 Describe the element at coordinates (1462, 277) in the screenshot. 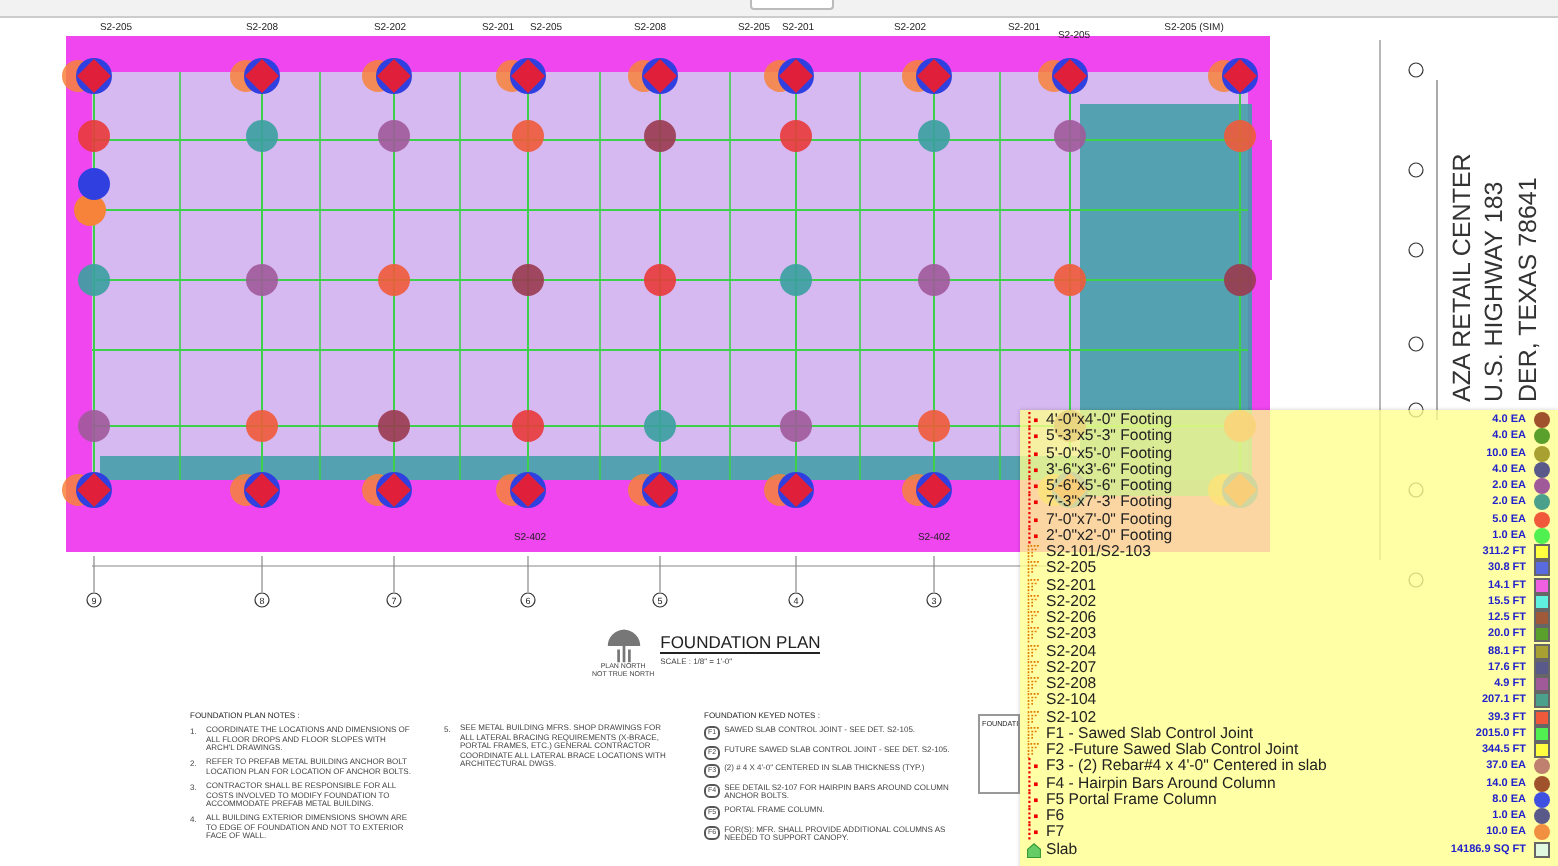

I see `project-address: AZA RETAIL CENTER` at that location.